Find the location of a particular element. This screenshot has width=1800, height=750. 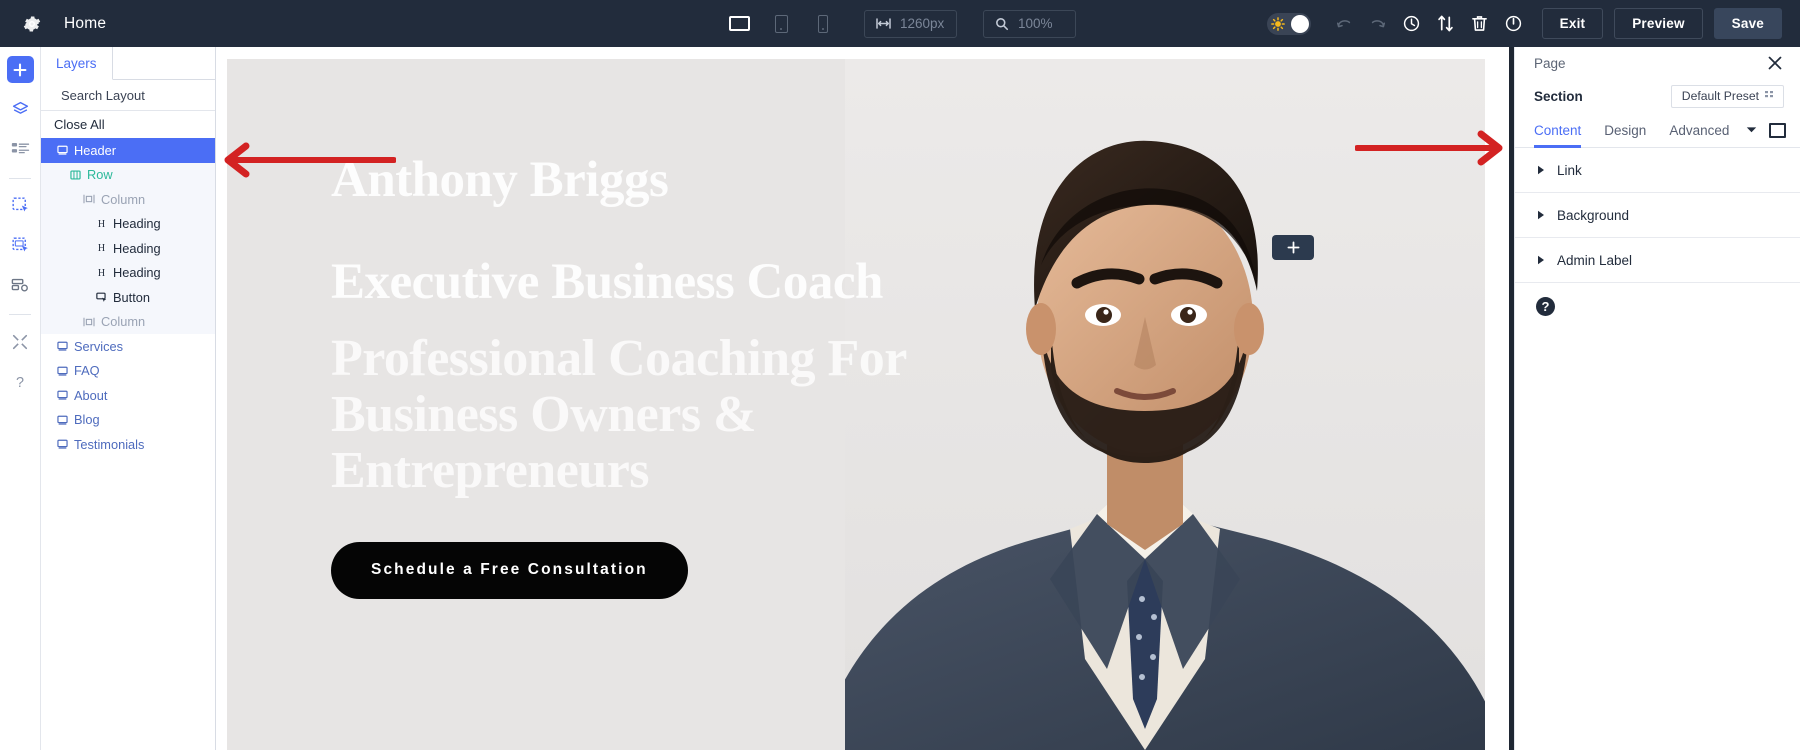

chevron-down-icon is located at coordinates (1751, 130).